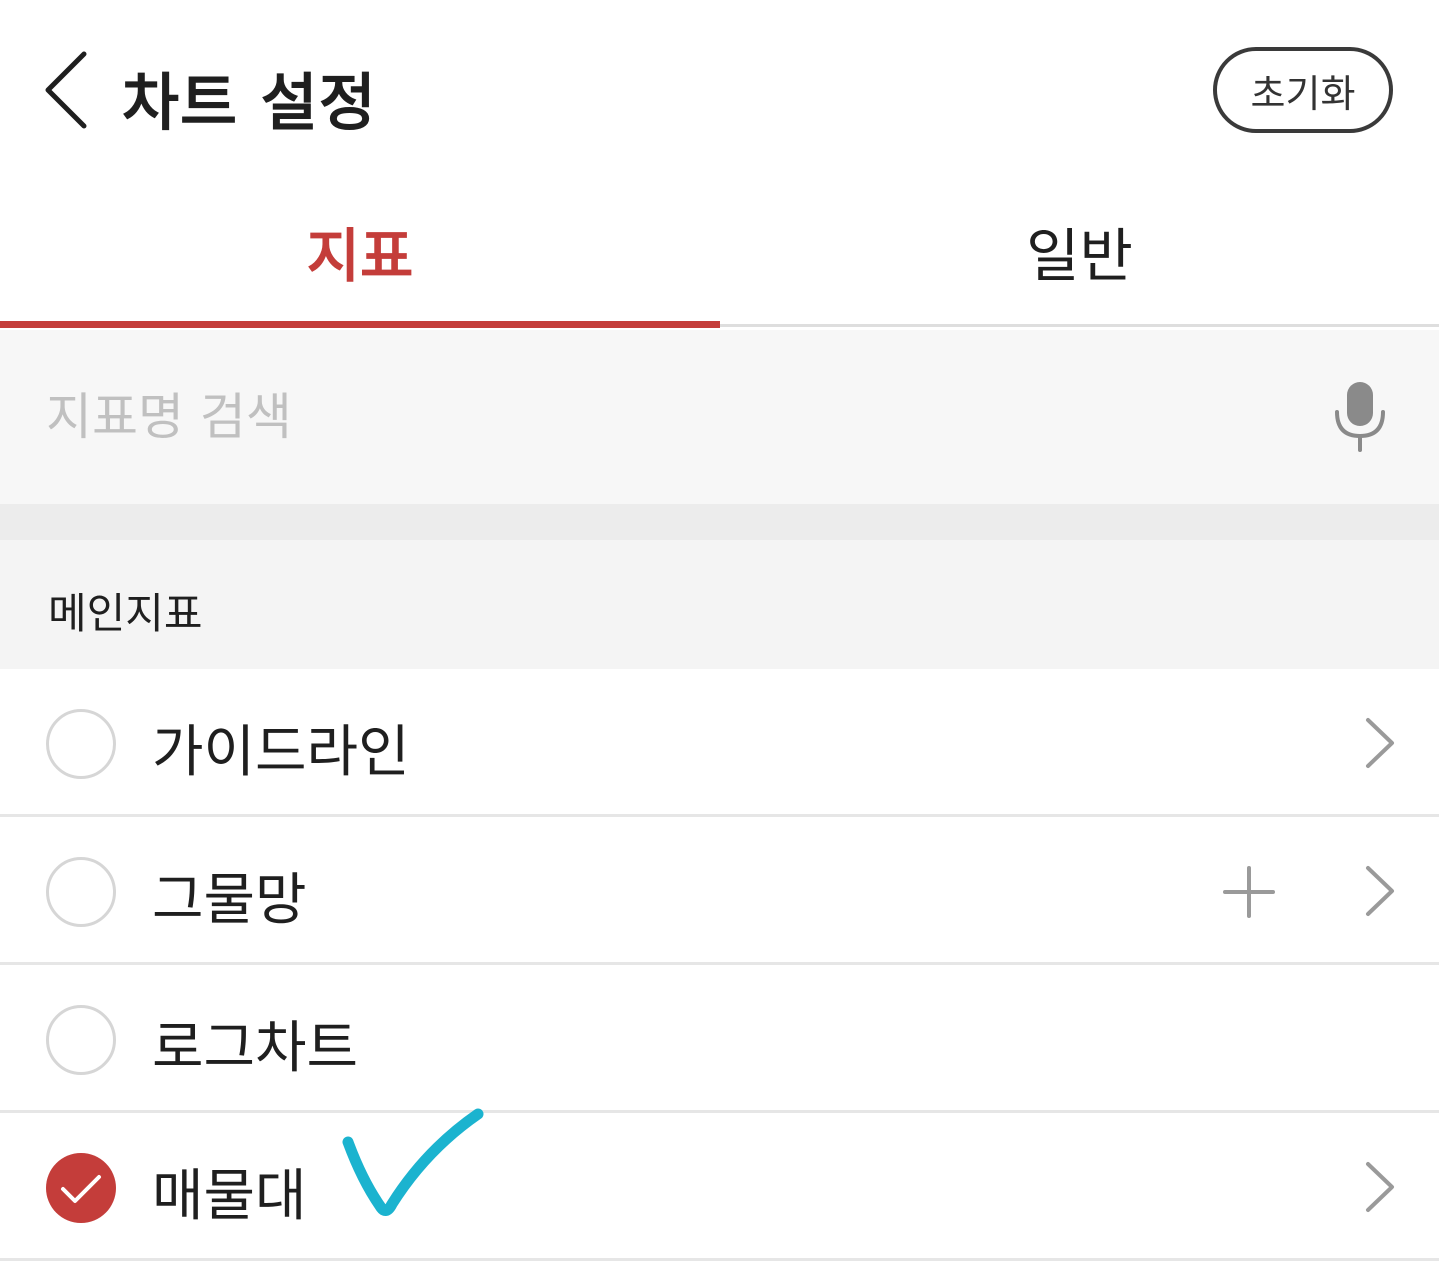  I want to click on reset-button: 초기화, so click(1303, 90).